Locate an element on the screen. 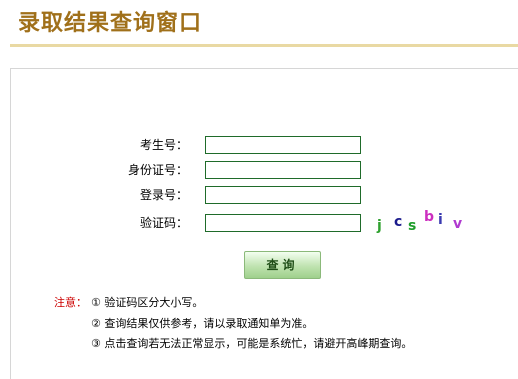  captcha-char: b is located at coordinates (429, 217).